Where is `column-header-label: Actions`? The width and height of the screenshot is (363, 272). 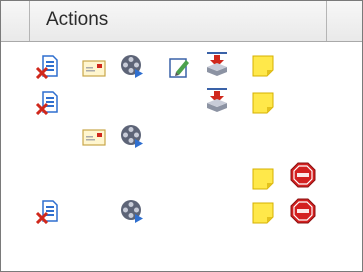
column-header-label: Actions is located at coordinates (77, 19).